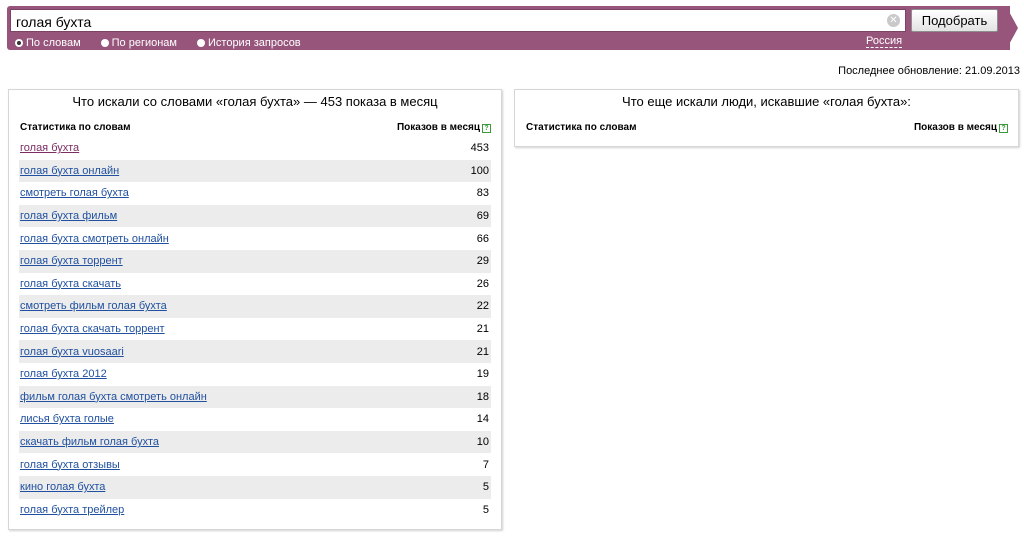  Describe the element at coordinates (255, 284) in the screenshot. I see `table-row: голая бухта скачать 26` at that location.